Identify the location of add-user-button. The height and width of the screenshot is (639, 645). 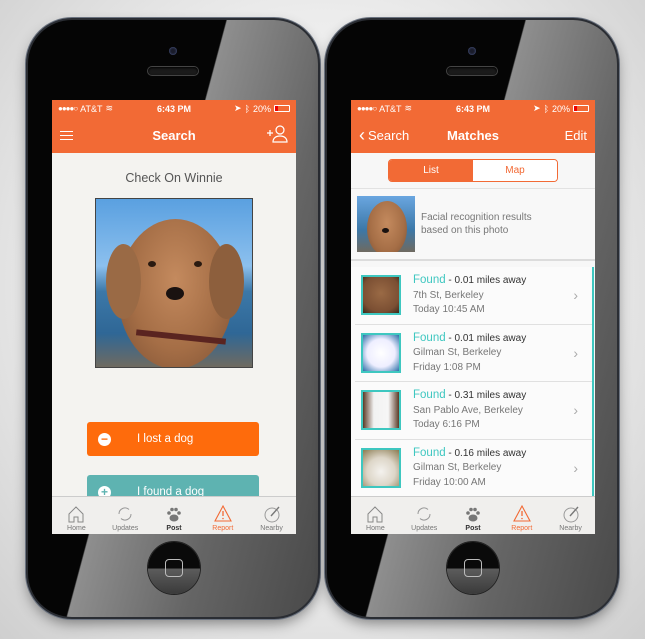
(277, 135).